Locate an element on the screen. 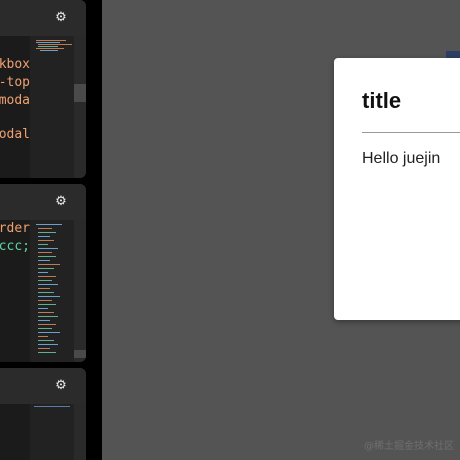  code-line: odal is located at coordinates (15, 134).